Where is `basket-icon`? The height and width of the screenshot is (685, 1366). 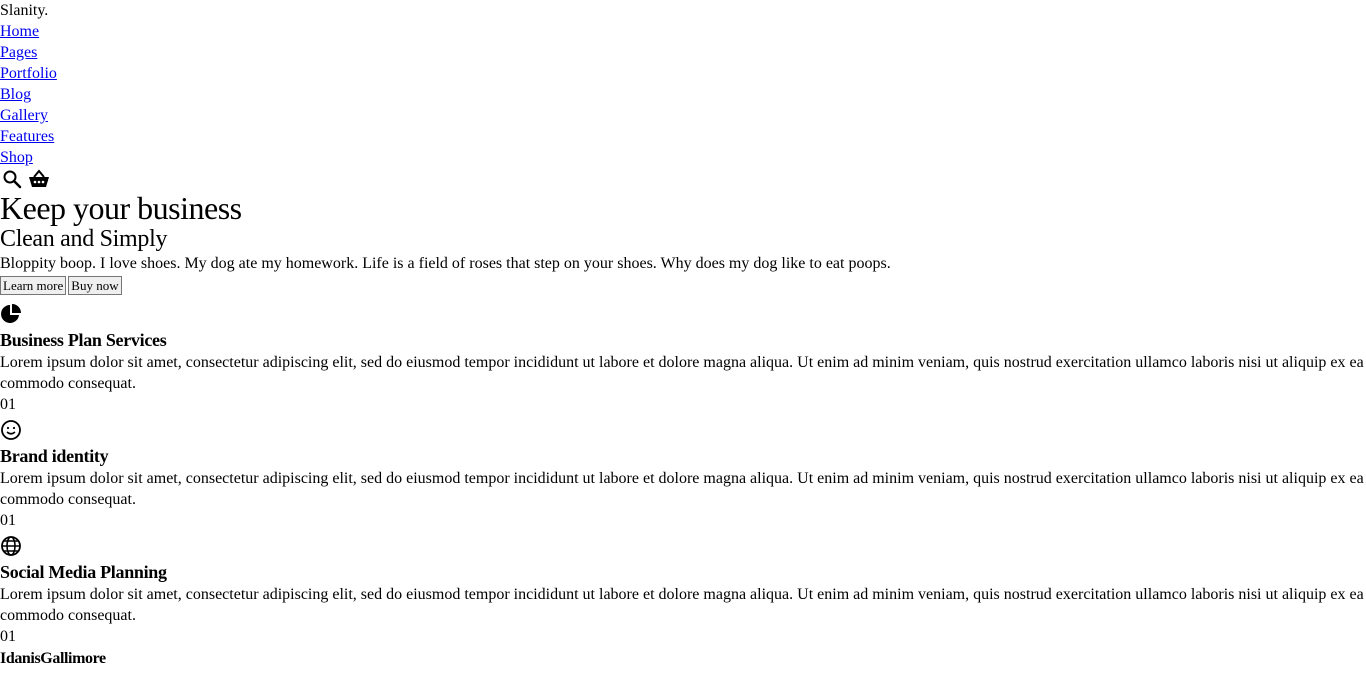
basket-icon is located at coordinates (39, 179).